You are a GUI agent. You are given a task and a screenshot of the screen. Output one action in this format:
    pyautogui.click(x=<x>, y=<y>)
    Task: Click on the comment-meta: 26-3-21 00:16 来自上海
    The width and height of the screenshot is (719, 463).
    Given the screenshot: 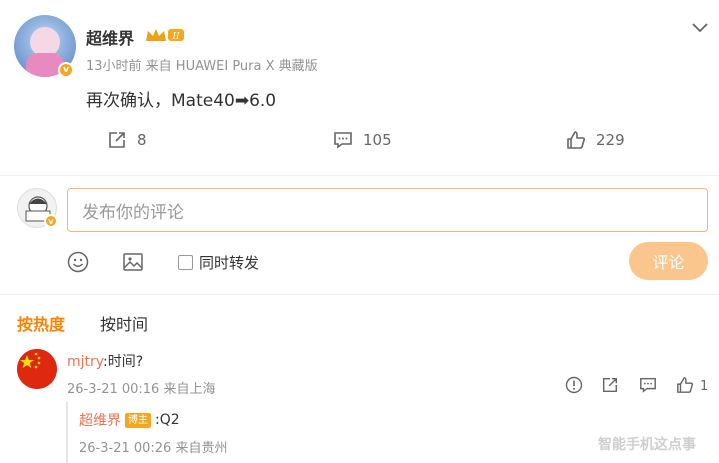 What is the action you would take?
    pyautogui.click(x=141, y=389)
    